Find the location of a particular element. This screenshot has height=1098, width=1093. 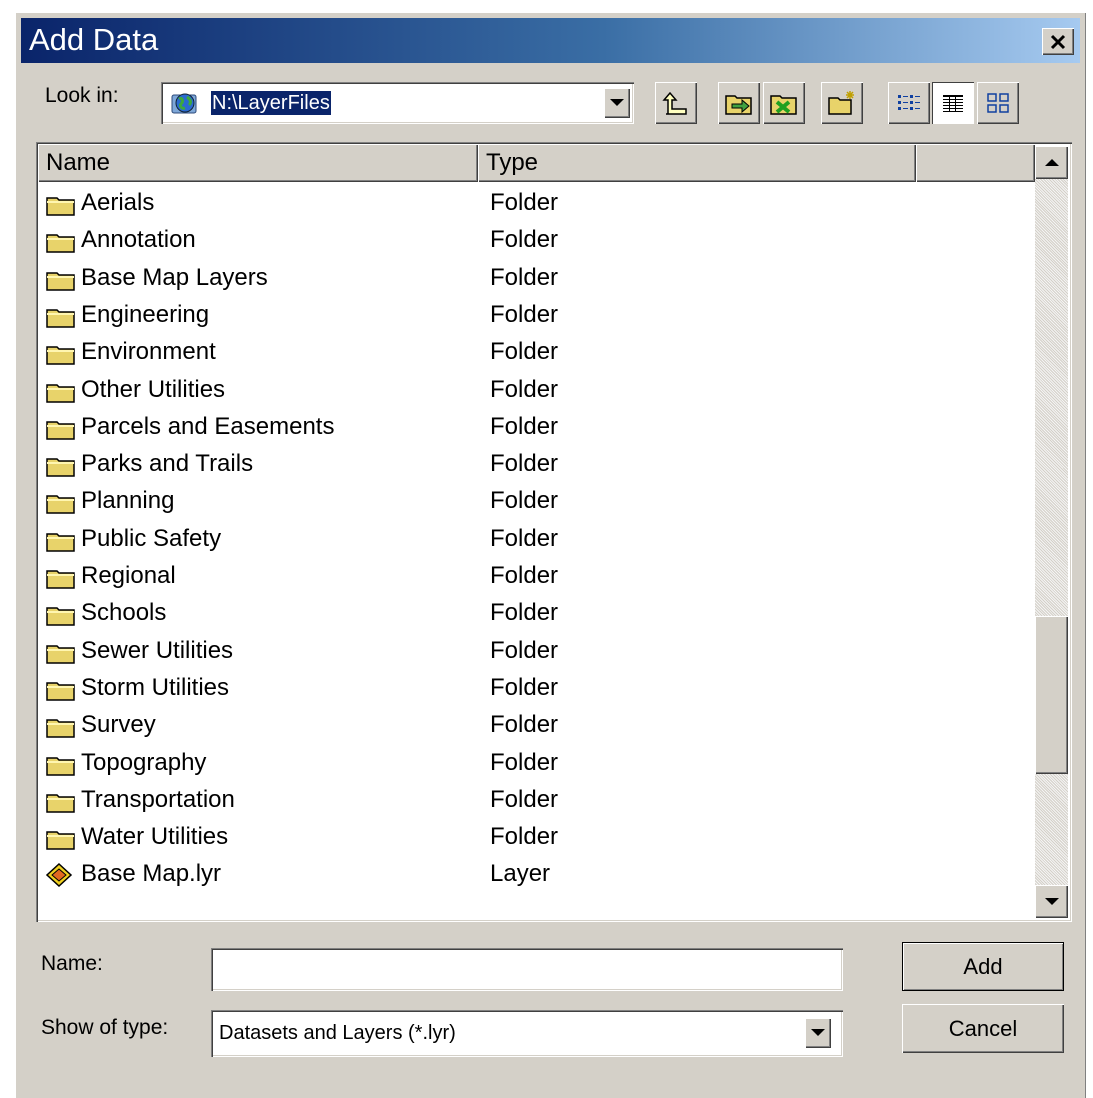

connect-folder-icon is located at coordinates (738, 105).